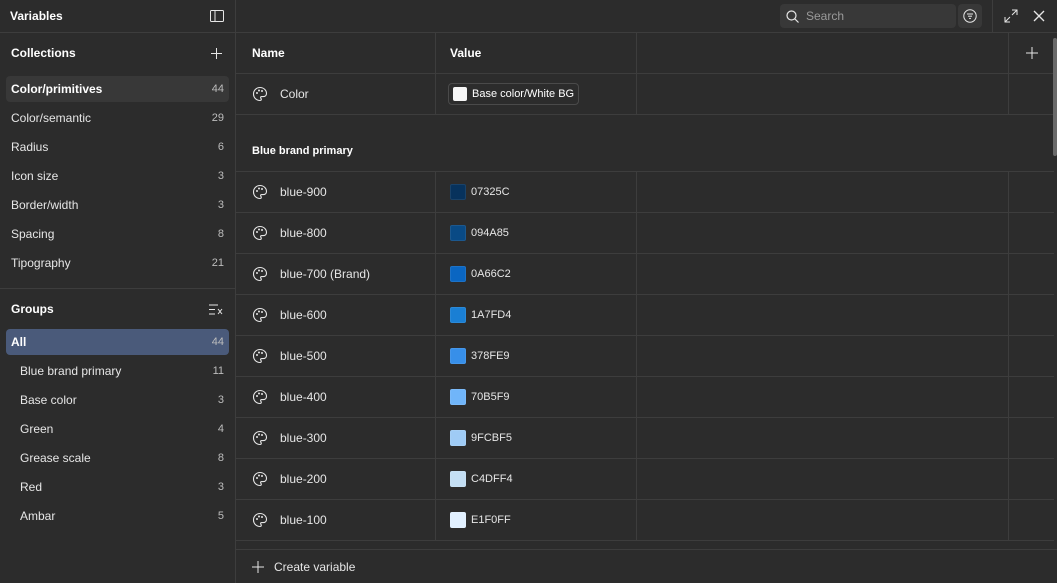  Describe the element at coordinates (48, 400) in the screenshot. I see `group-name: Base color` at that location.